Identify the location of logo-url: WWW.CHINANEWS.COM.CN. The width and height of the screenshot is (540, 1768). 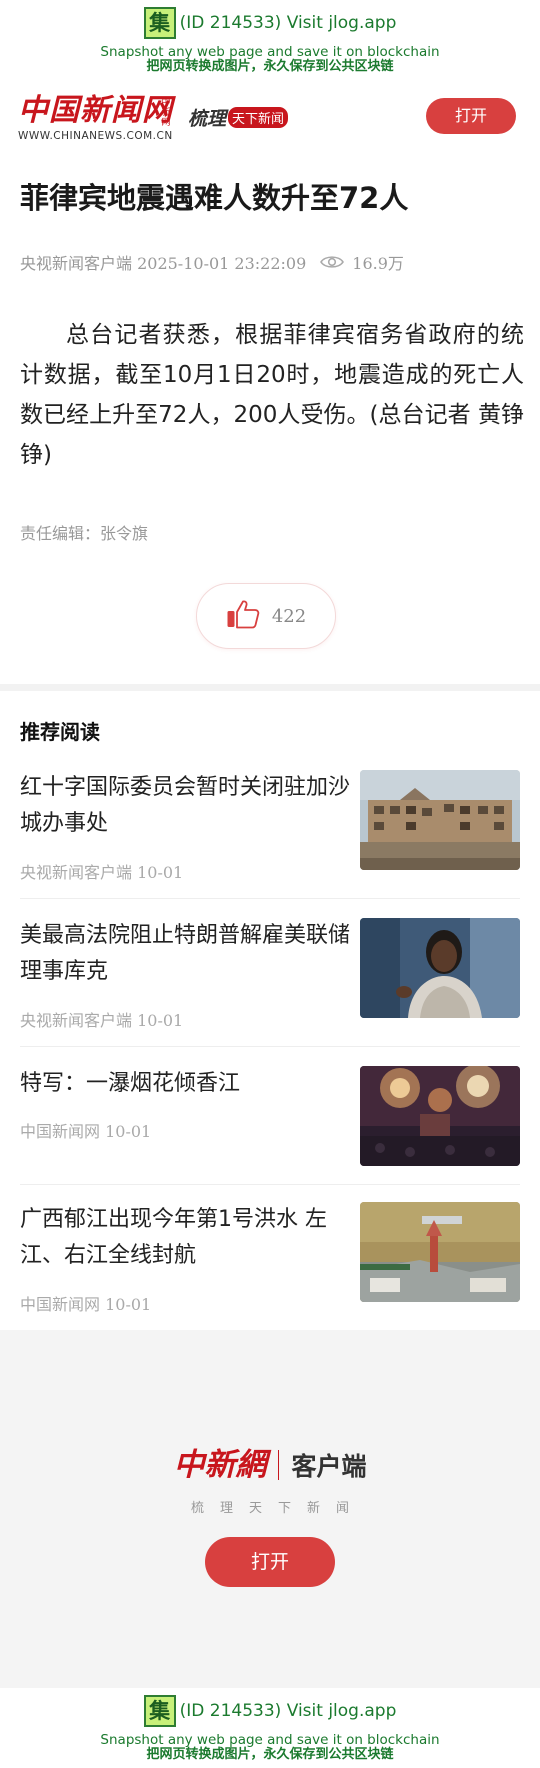
(95, 136).